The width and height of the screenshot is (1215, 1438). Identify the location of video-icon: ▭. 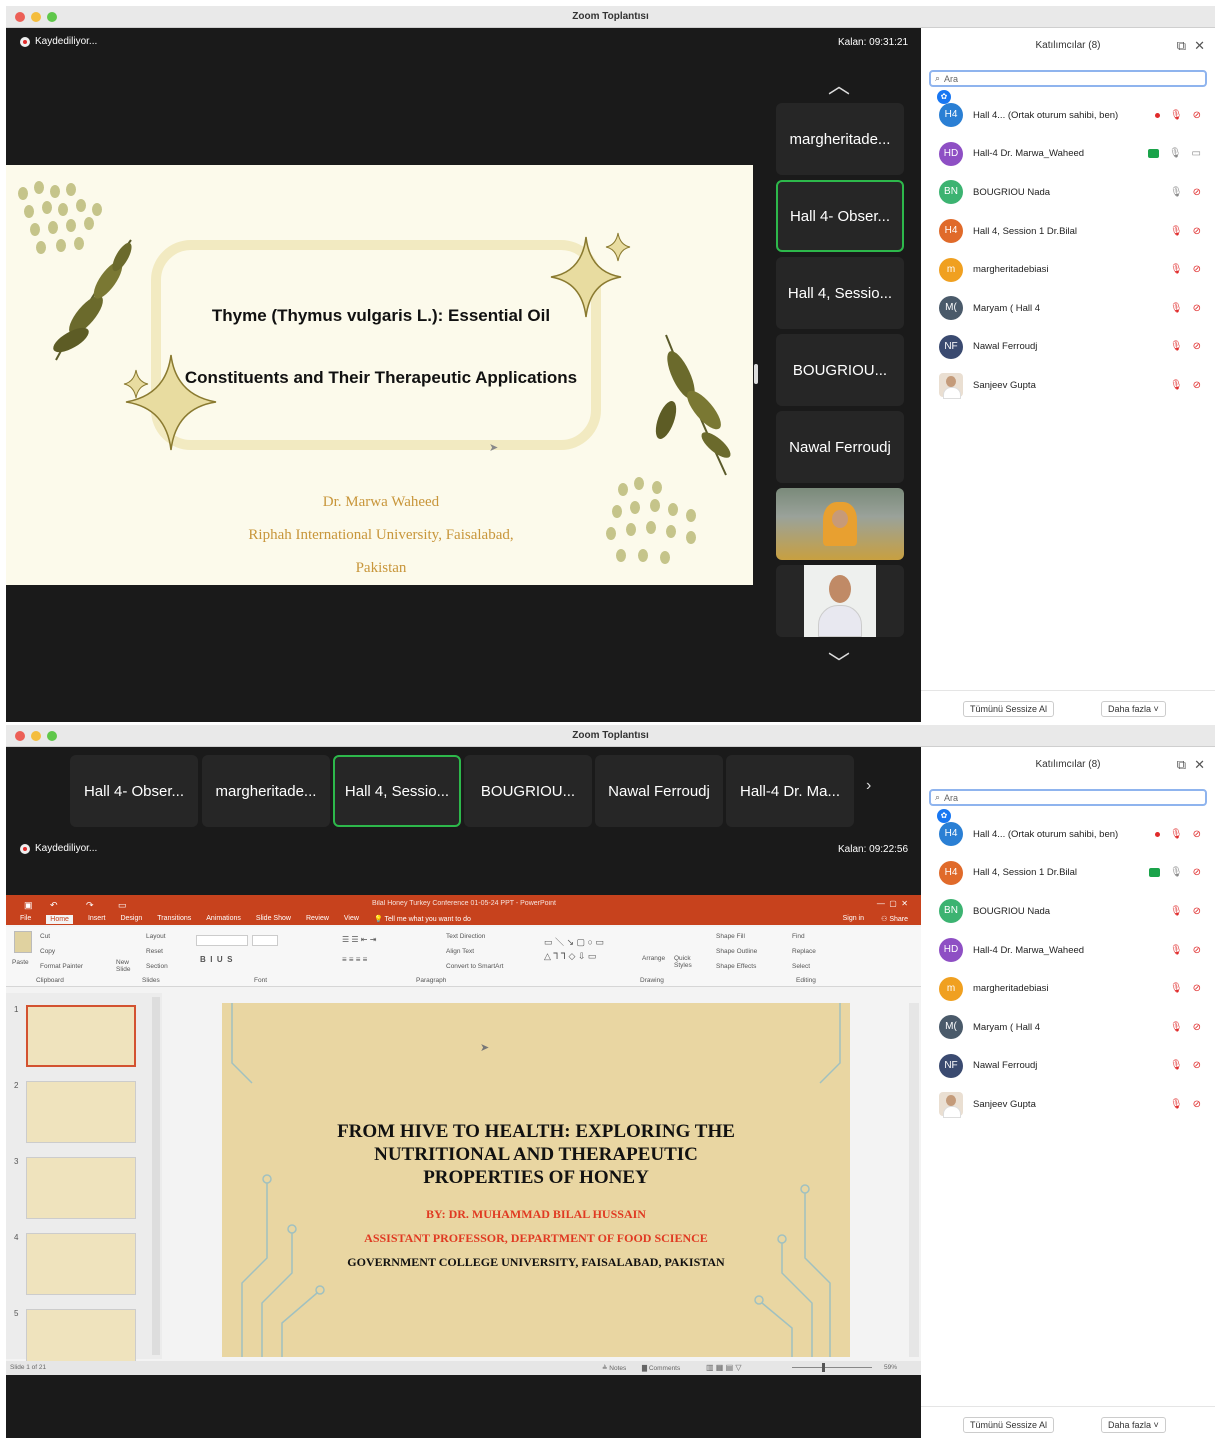
(1196, 153).